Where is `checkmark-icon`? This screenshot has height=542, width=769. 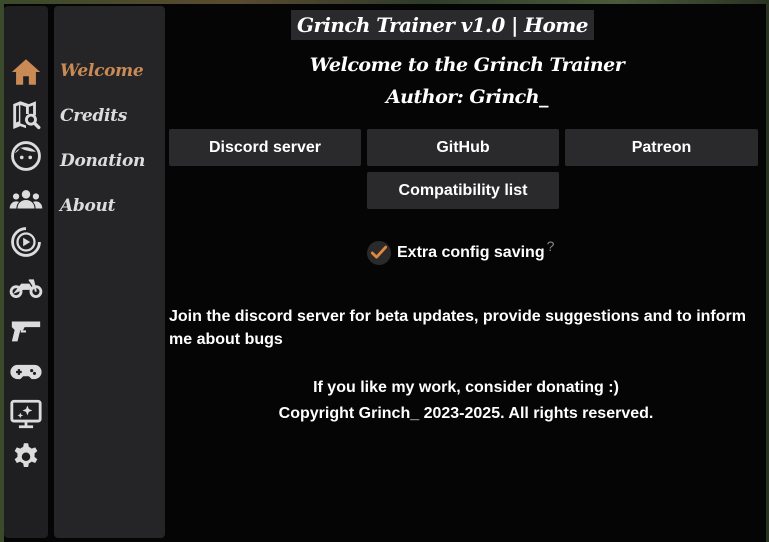 checkmark-icon is located at coordinates (379, 252).